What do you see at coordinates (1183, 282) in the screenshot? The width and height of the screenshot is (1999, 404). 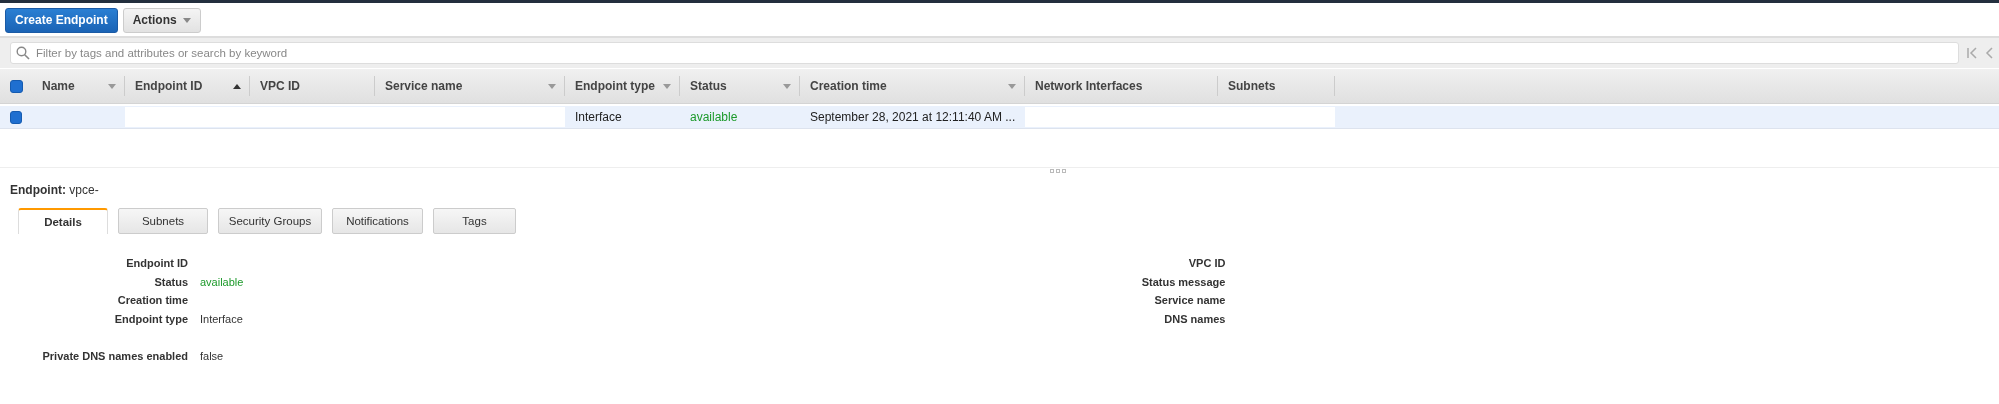 I see `field-label: Status message` at bounding box center [1183, 282].